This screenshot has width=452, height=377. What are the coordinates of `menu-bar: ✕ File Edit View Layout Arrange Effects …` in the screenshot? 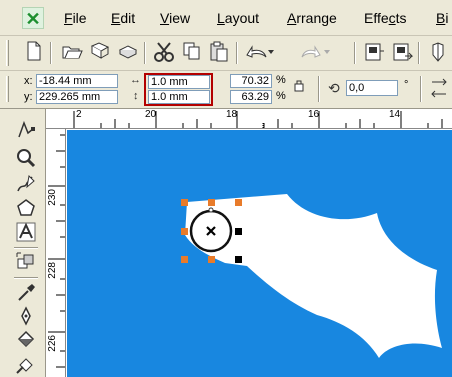 It's located at (226, 18).